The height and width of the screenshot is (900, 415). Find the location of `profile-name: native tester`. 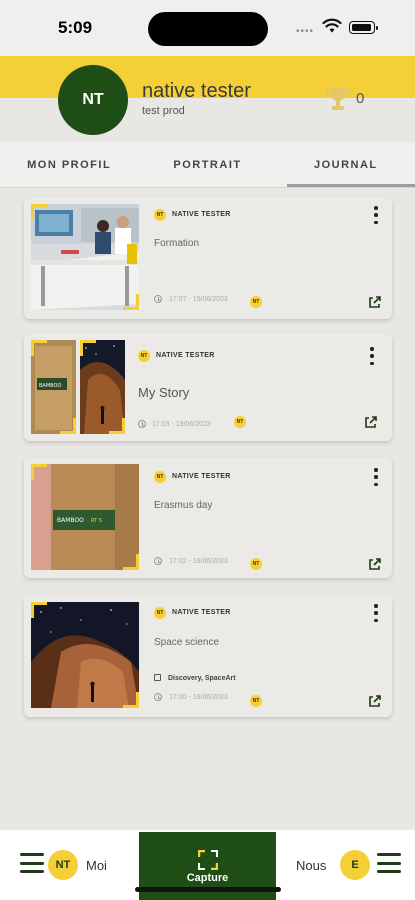

profile-name: native tester is located at coordinates (196, 91).